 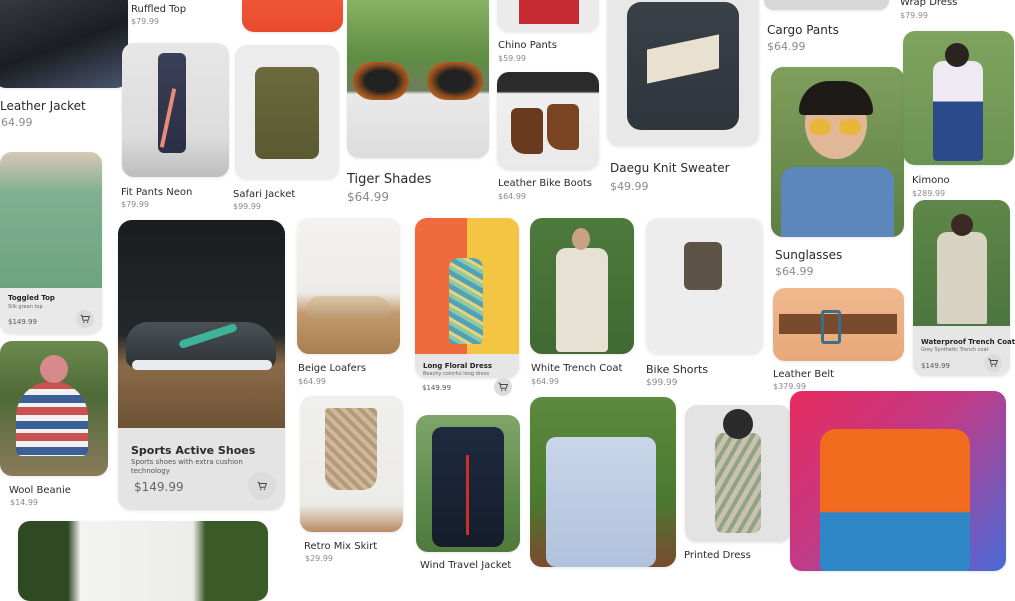 I want to click on product-name: Wrap Dress, so click(x=929, y=4).